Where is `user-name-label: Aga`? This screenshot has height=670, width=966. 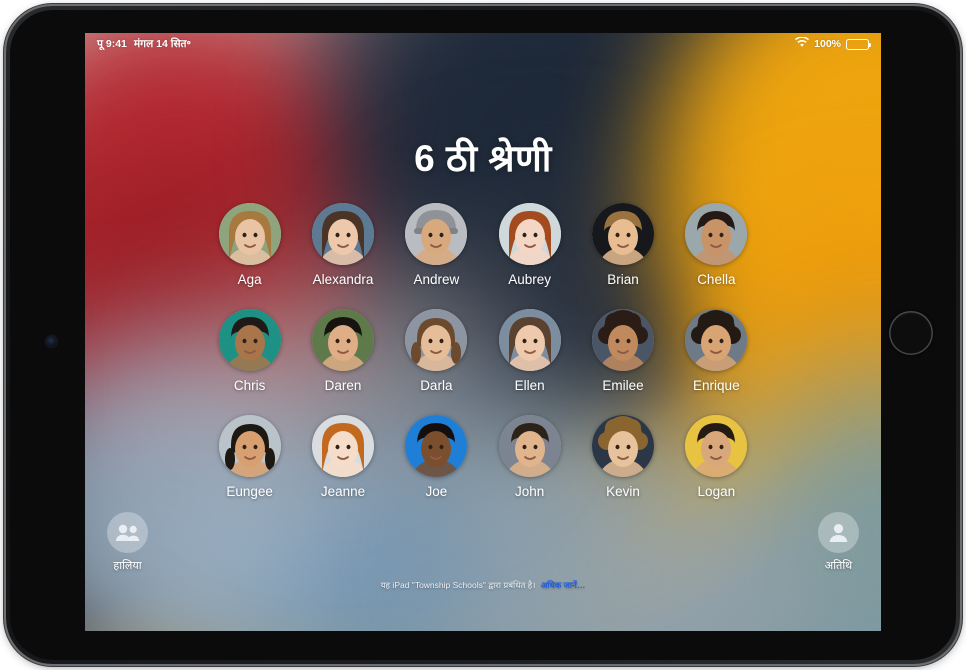 user-name-label: Aga is located at coordinates (249, 279).